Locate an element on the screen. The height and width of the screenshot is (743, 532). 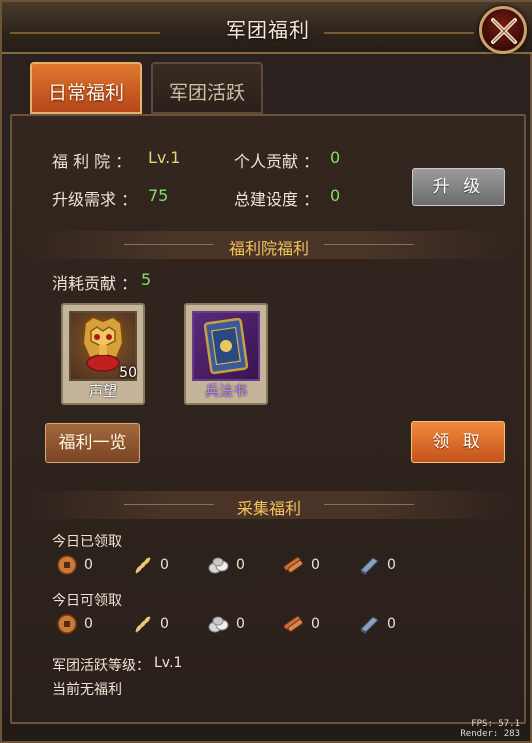
hall-level-value: Lv.1 is located at coordinates (164, 157).